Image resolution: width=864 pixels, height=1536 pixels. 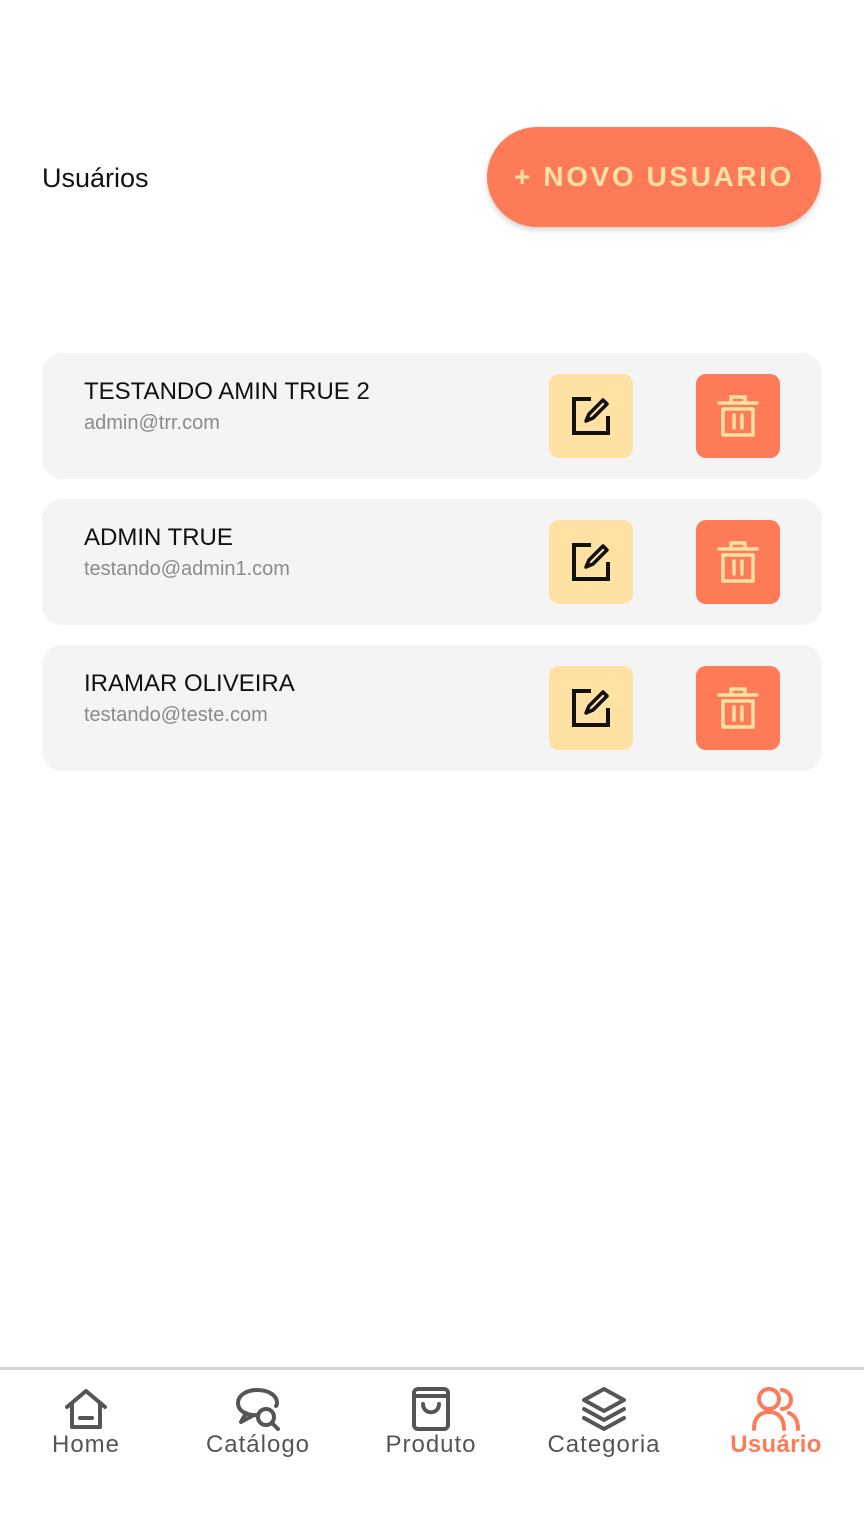 I want to click on user-email: admin@trr.com, so click(x=152, y=423).